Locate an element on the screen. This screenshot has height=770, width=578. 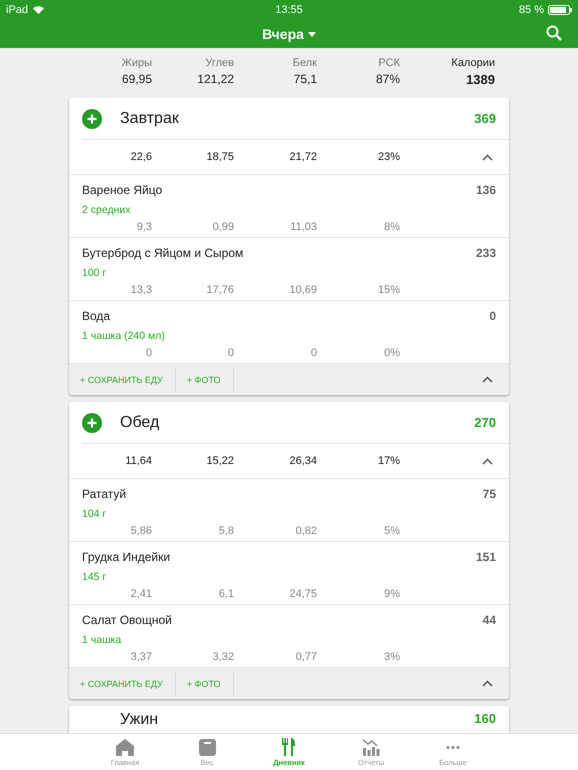
battery-icon is located at coordinates (560, 10).